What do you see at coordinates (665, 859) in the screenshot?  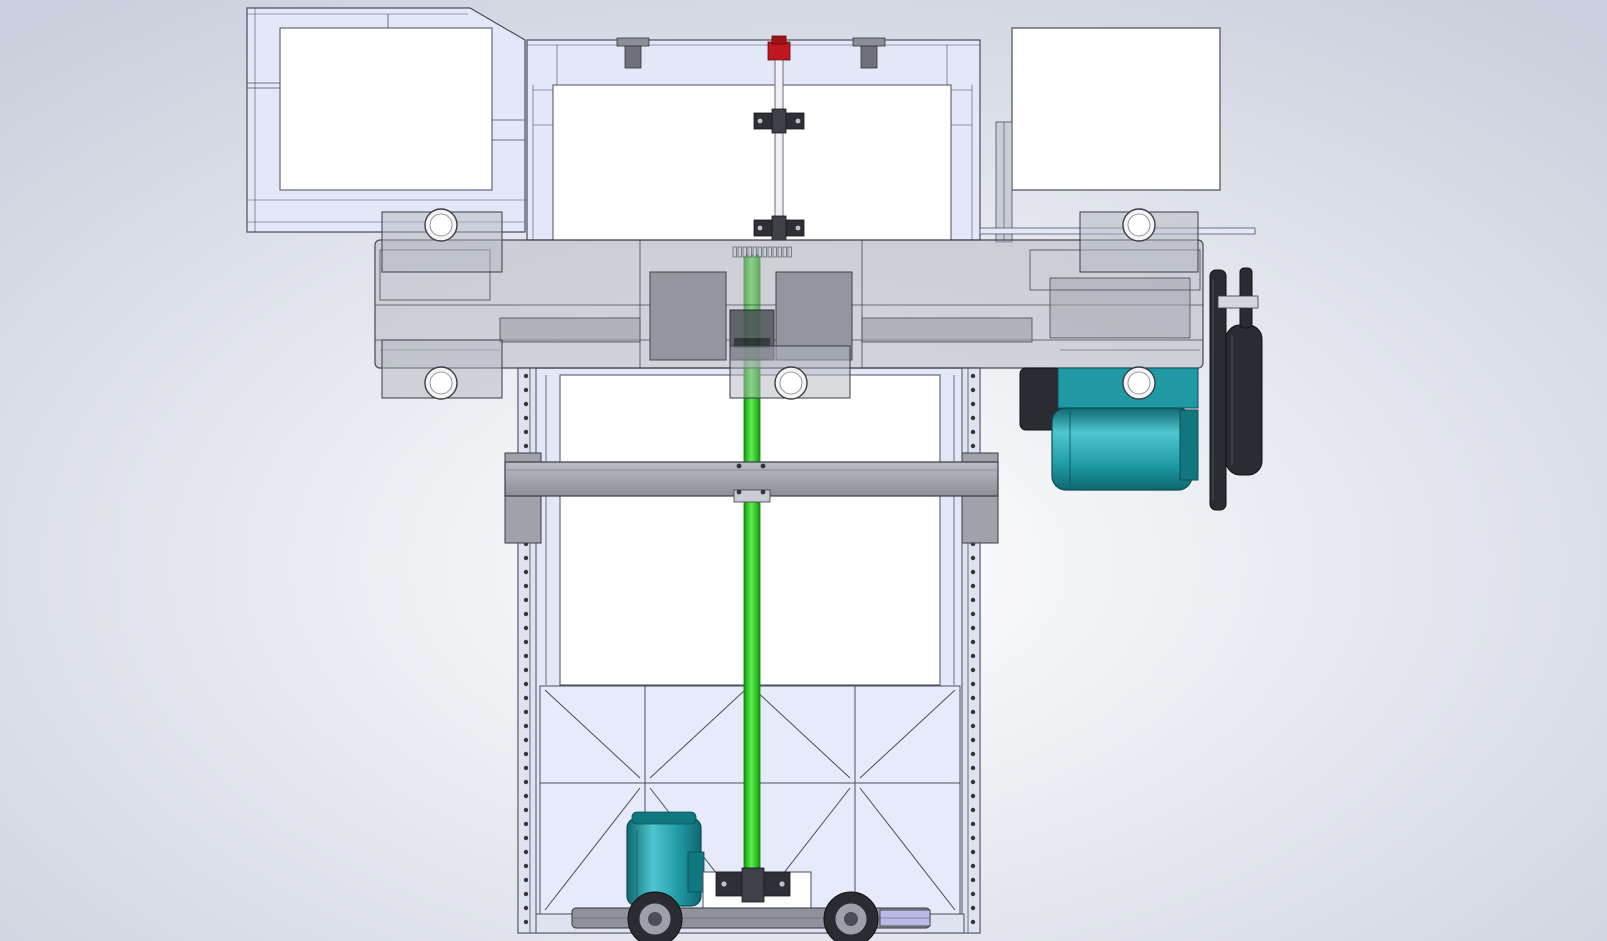 I see `main-motor` at bounding box center [665, 859].